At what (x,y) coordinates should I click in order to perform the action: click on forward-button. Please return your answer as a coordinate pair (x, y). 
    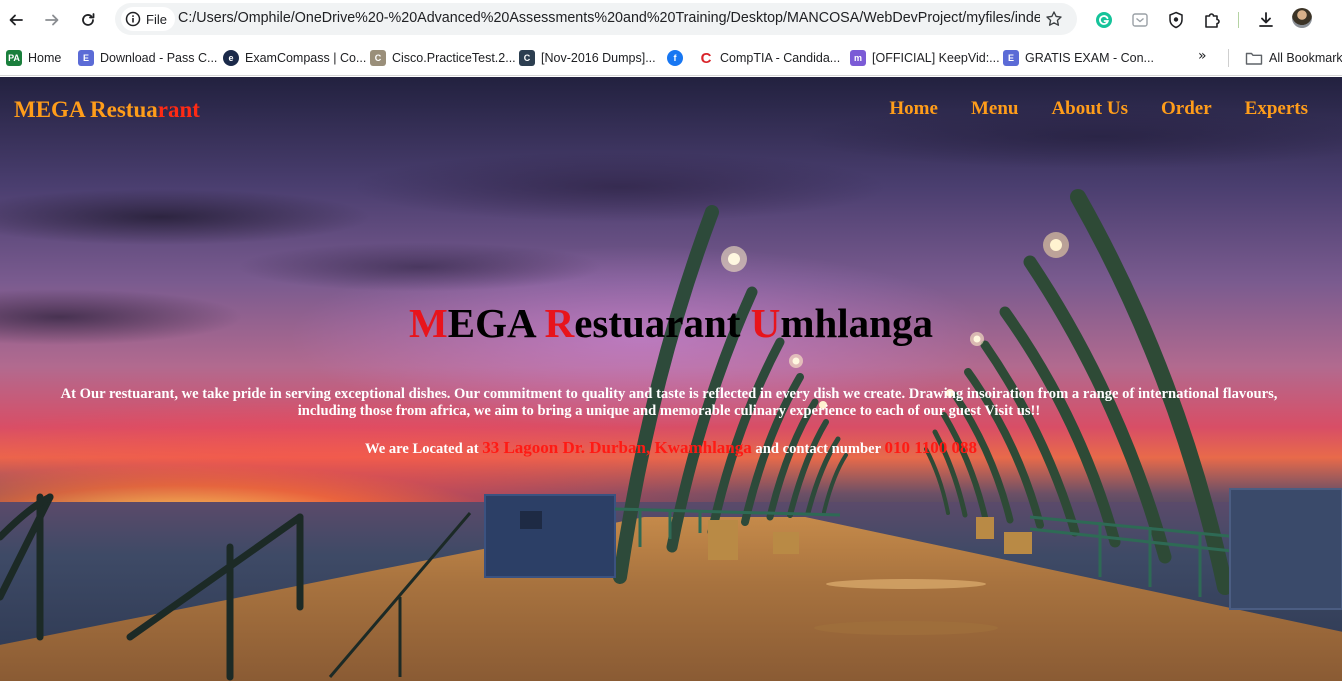
    Looking at the image, I should click on (52, 20).